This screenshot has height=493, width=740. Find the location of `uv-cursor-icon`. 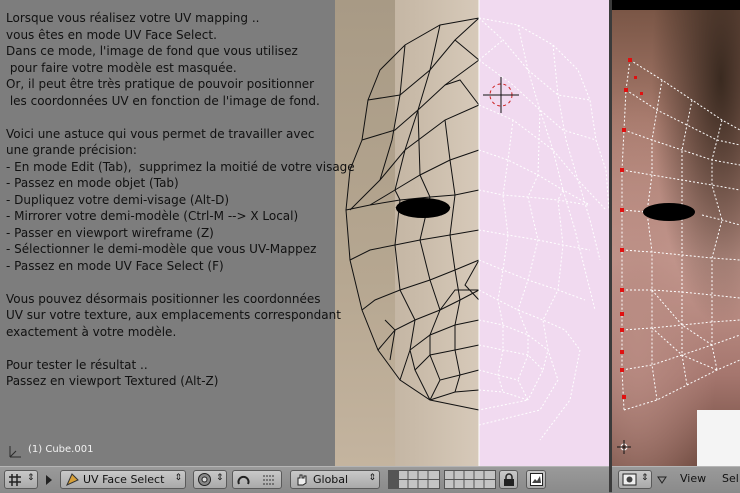

uv-cursor-icon is located at coordinates (624, 447).